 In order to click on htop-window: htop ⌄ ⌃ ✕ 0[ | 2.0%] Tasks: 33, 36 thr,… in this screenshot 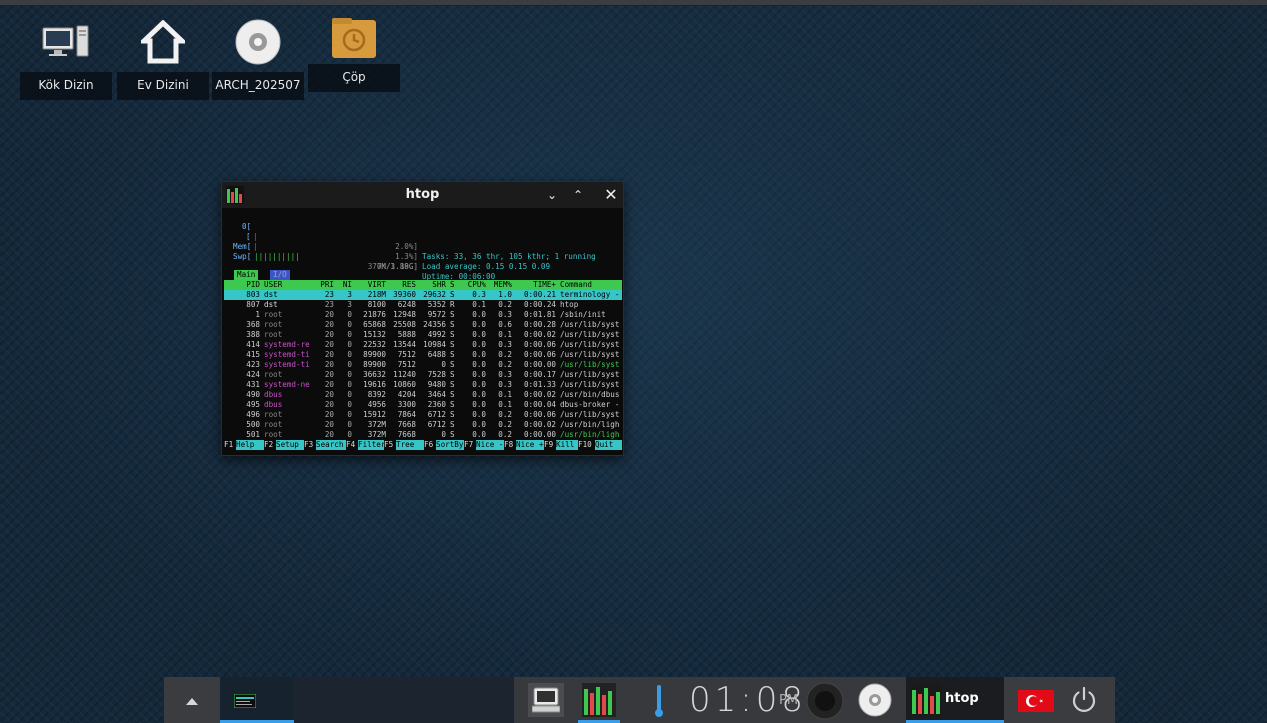, I will do `click(422, 318)`.